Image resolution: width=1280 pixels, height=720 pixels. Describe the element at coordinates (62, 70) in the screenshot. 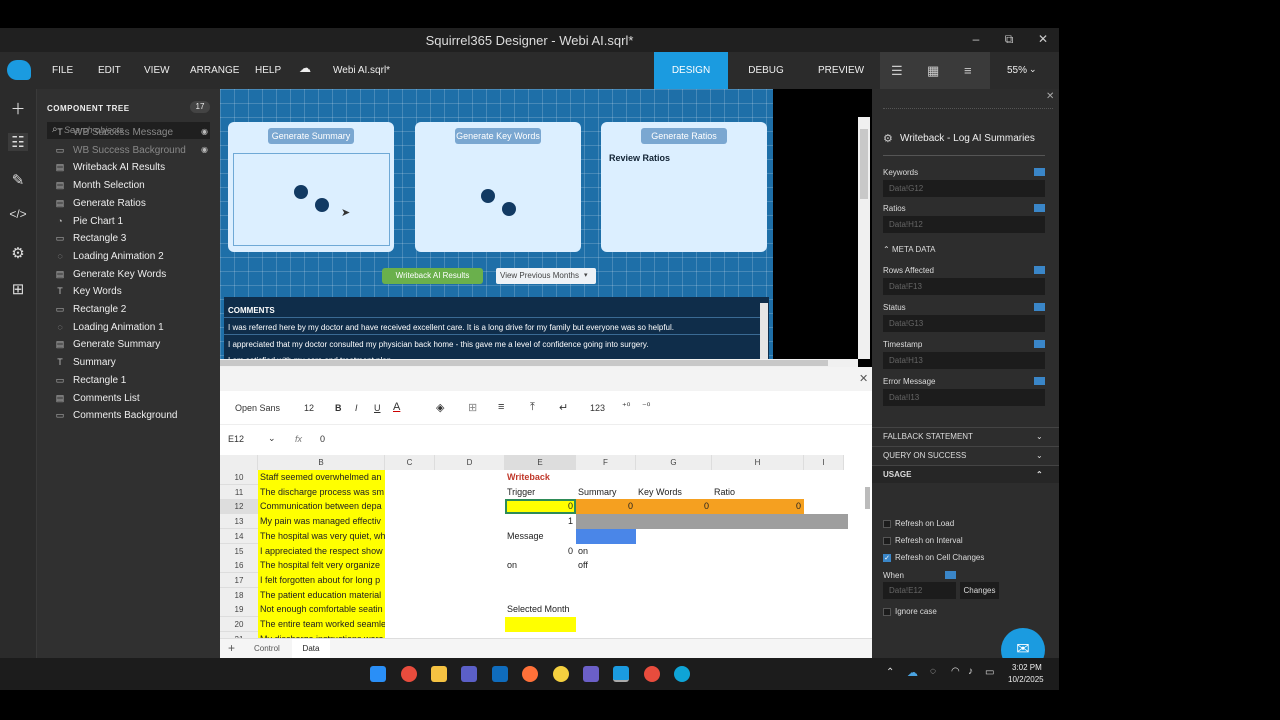

I see `menu-file: FILE` at that location.